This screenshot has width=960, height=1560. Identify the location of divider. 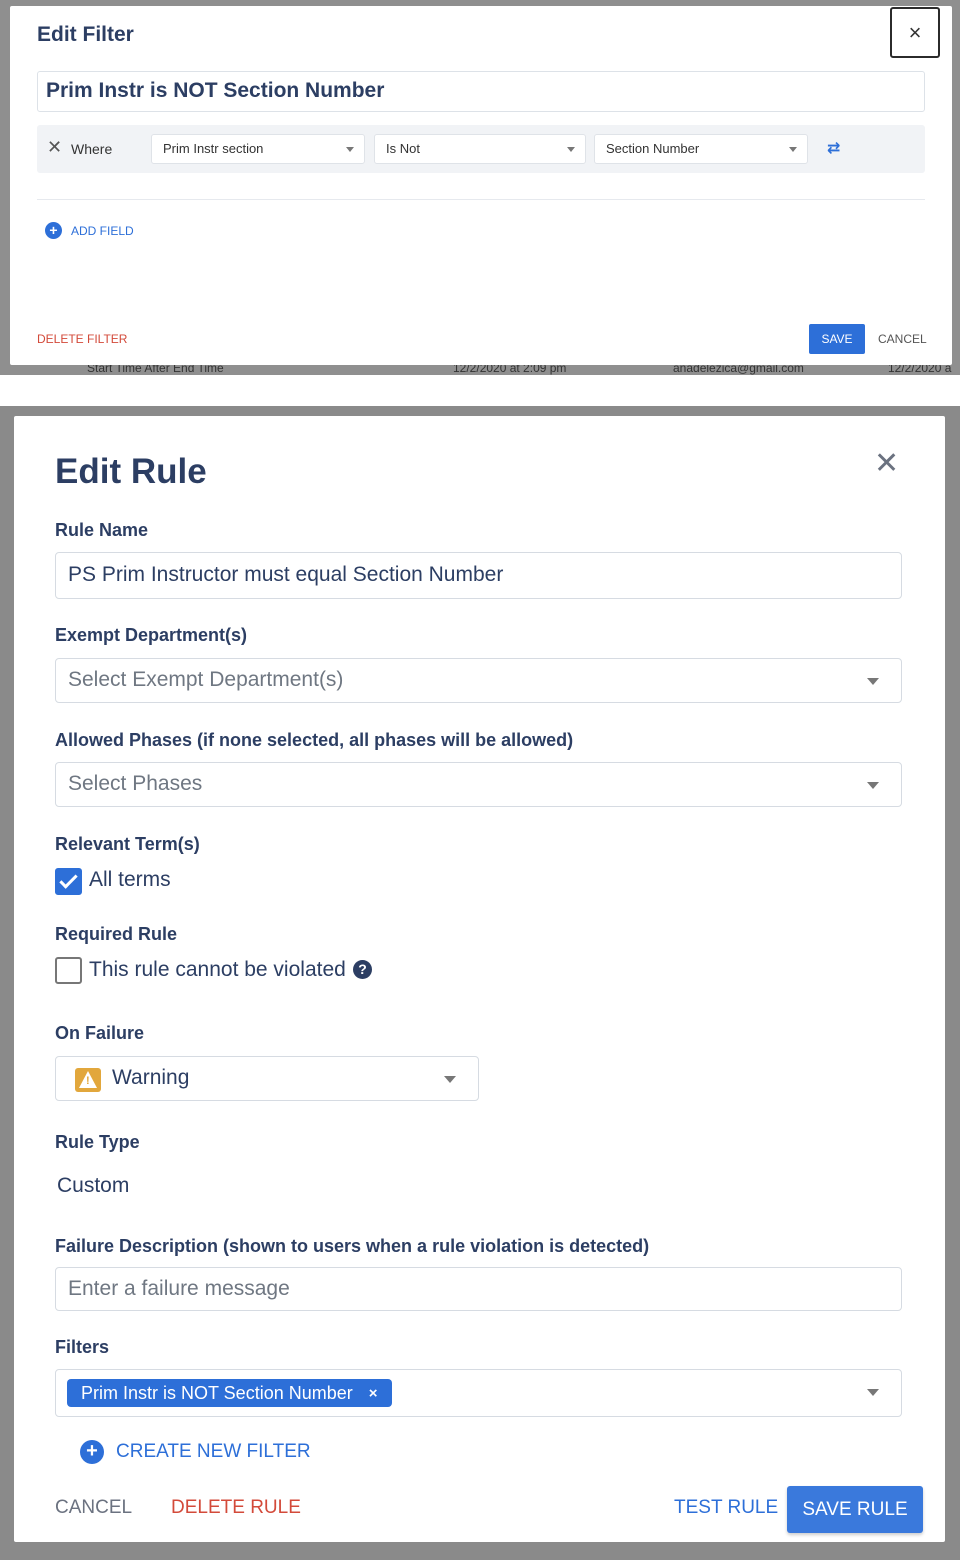
(481, 199).